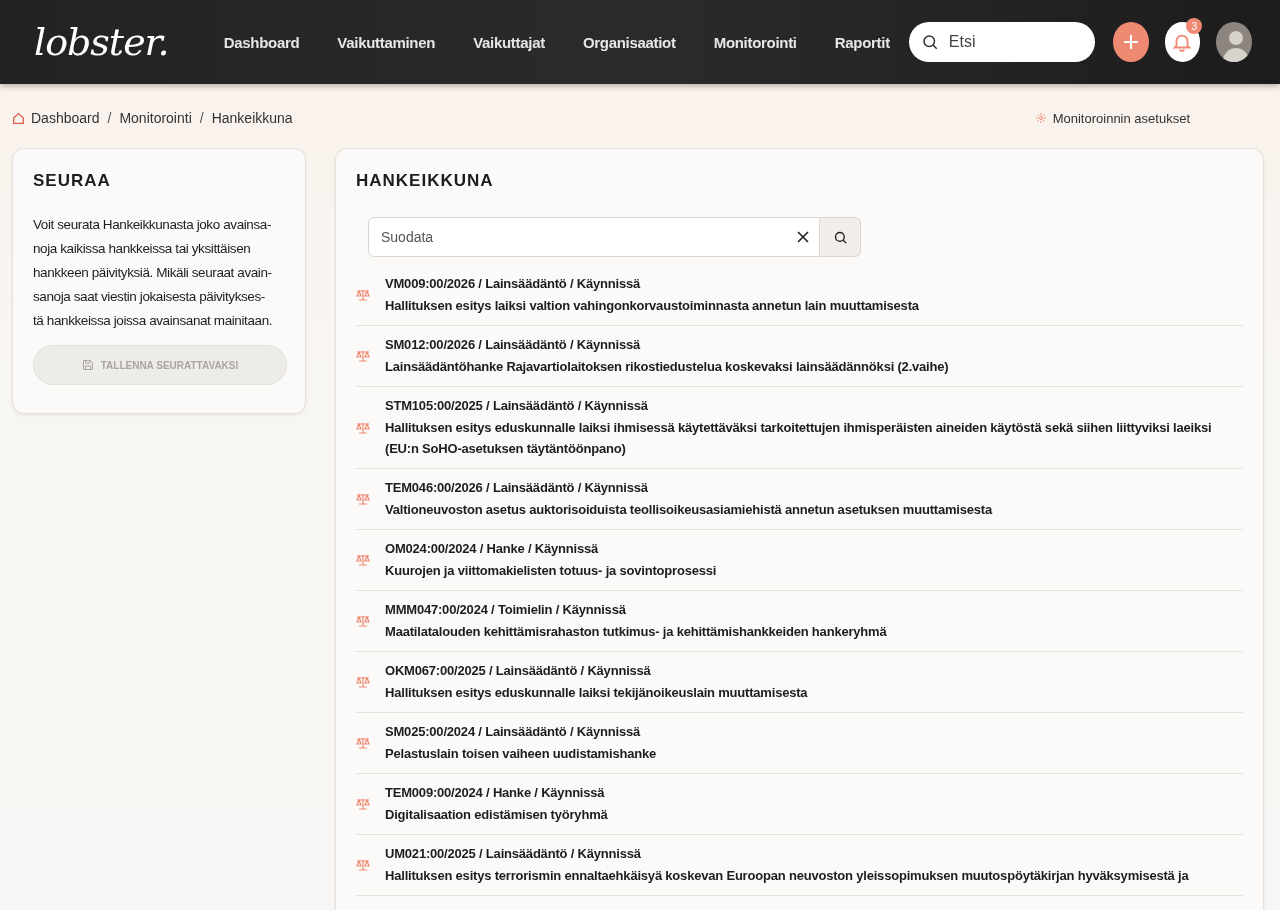  What do you see at coordinates (814, 405) in the screenshot?
I see `project-meta: STM105:00/2025 / Lainsäädäntö / Käynnissä` at bounding box center [814, 405].